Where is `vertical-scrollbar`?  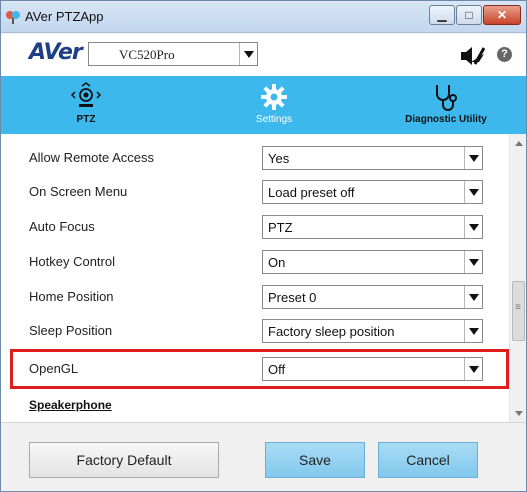
vertical-scrollbar is located at coordinates (517, 278).